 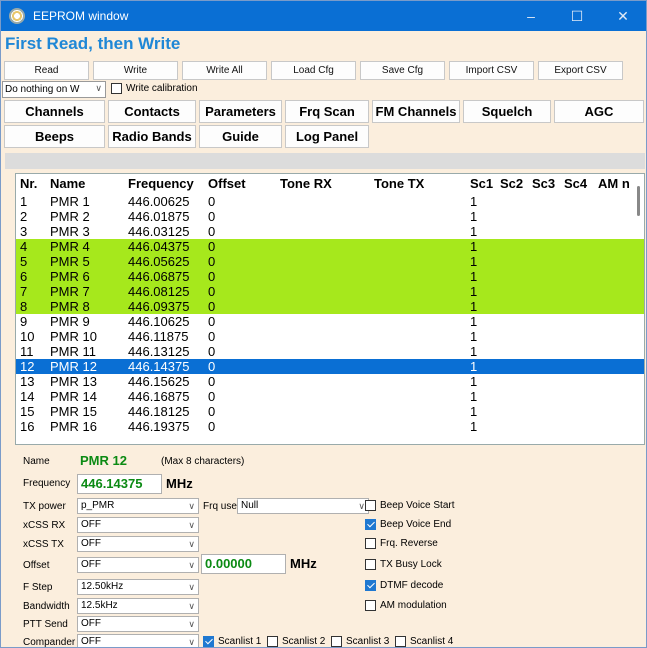 I want to click on table-row: 15 PMR 15 446.18125 0 1, so click(x=330, y=411).